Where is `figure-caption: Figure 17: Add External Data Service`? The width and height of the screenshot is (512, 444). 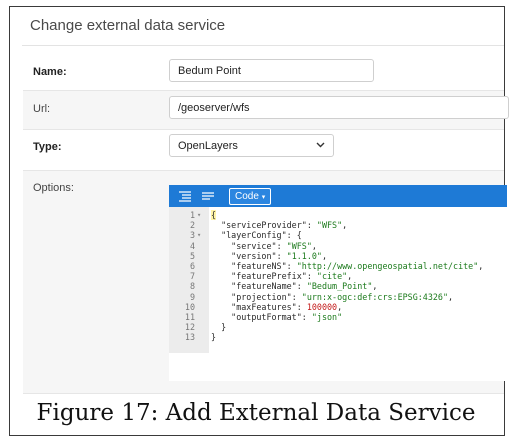 figure-caption: Figure 17: Add External Data Service is located at coordinates (256, 413).